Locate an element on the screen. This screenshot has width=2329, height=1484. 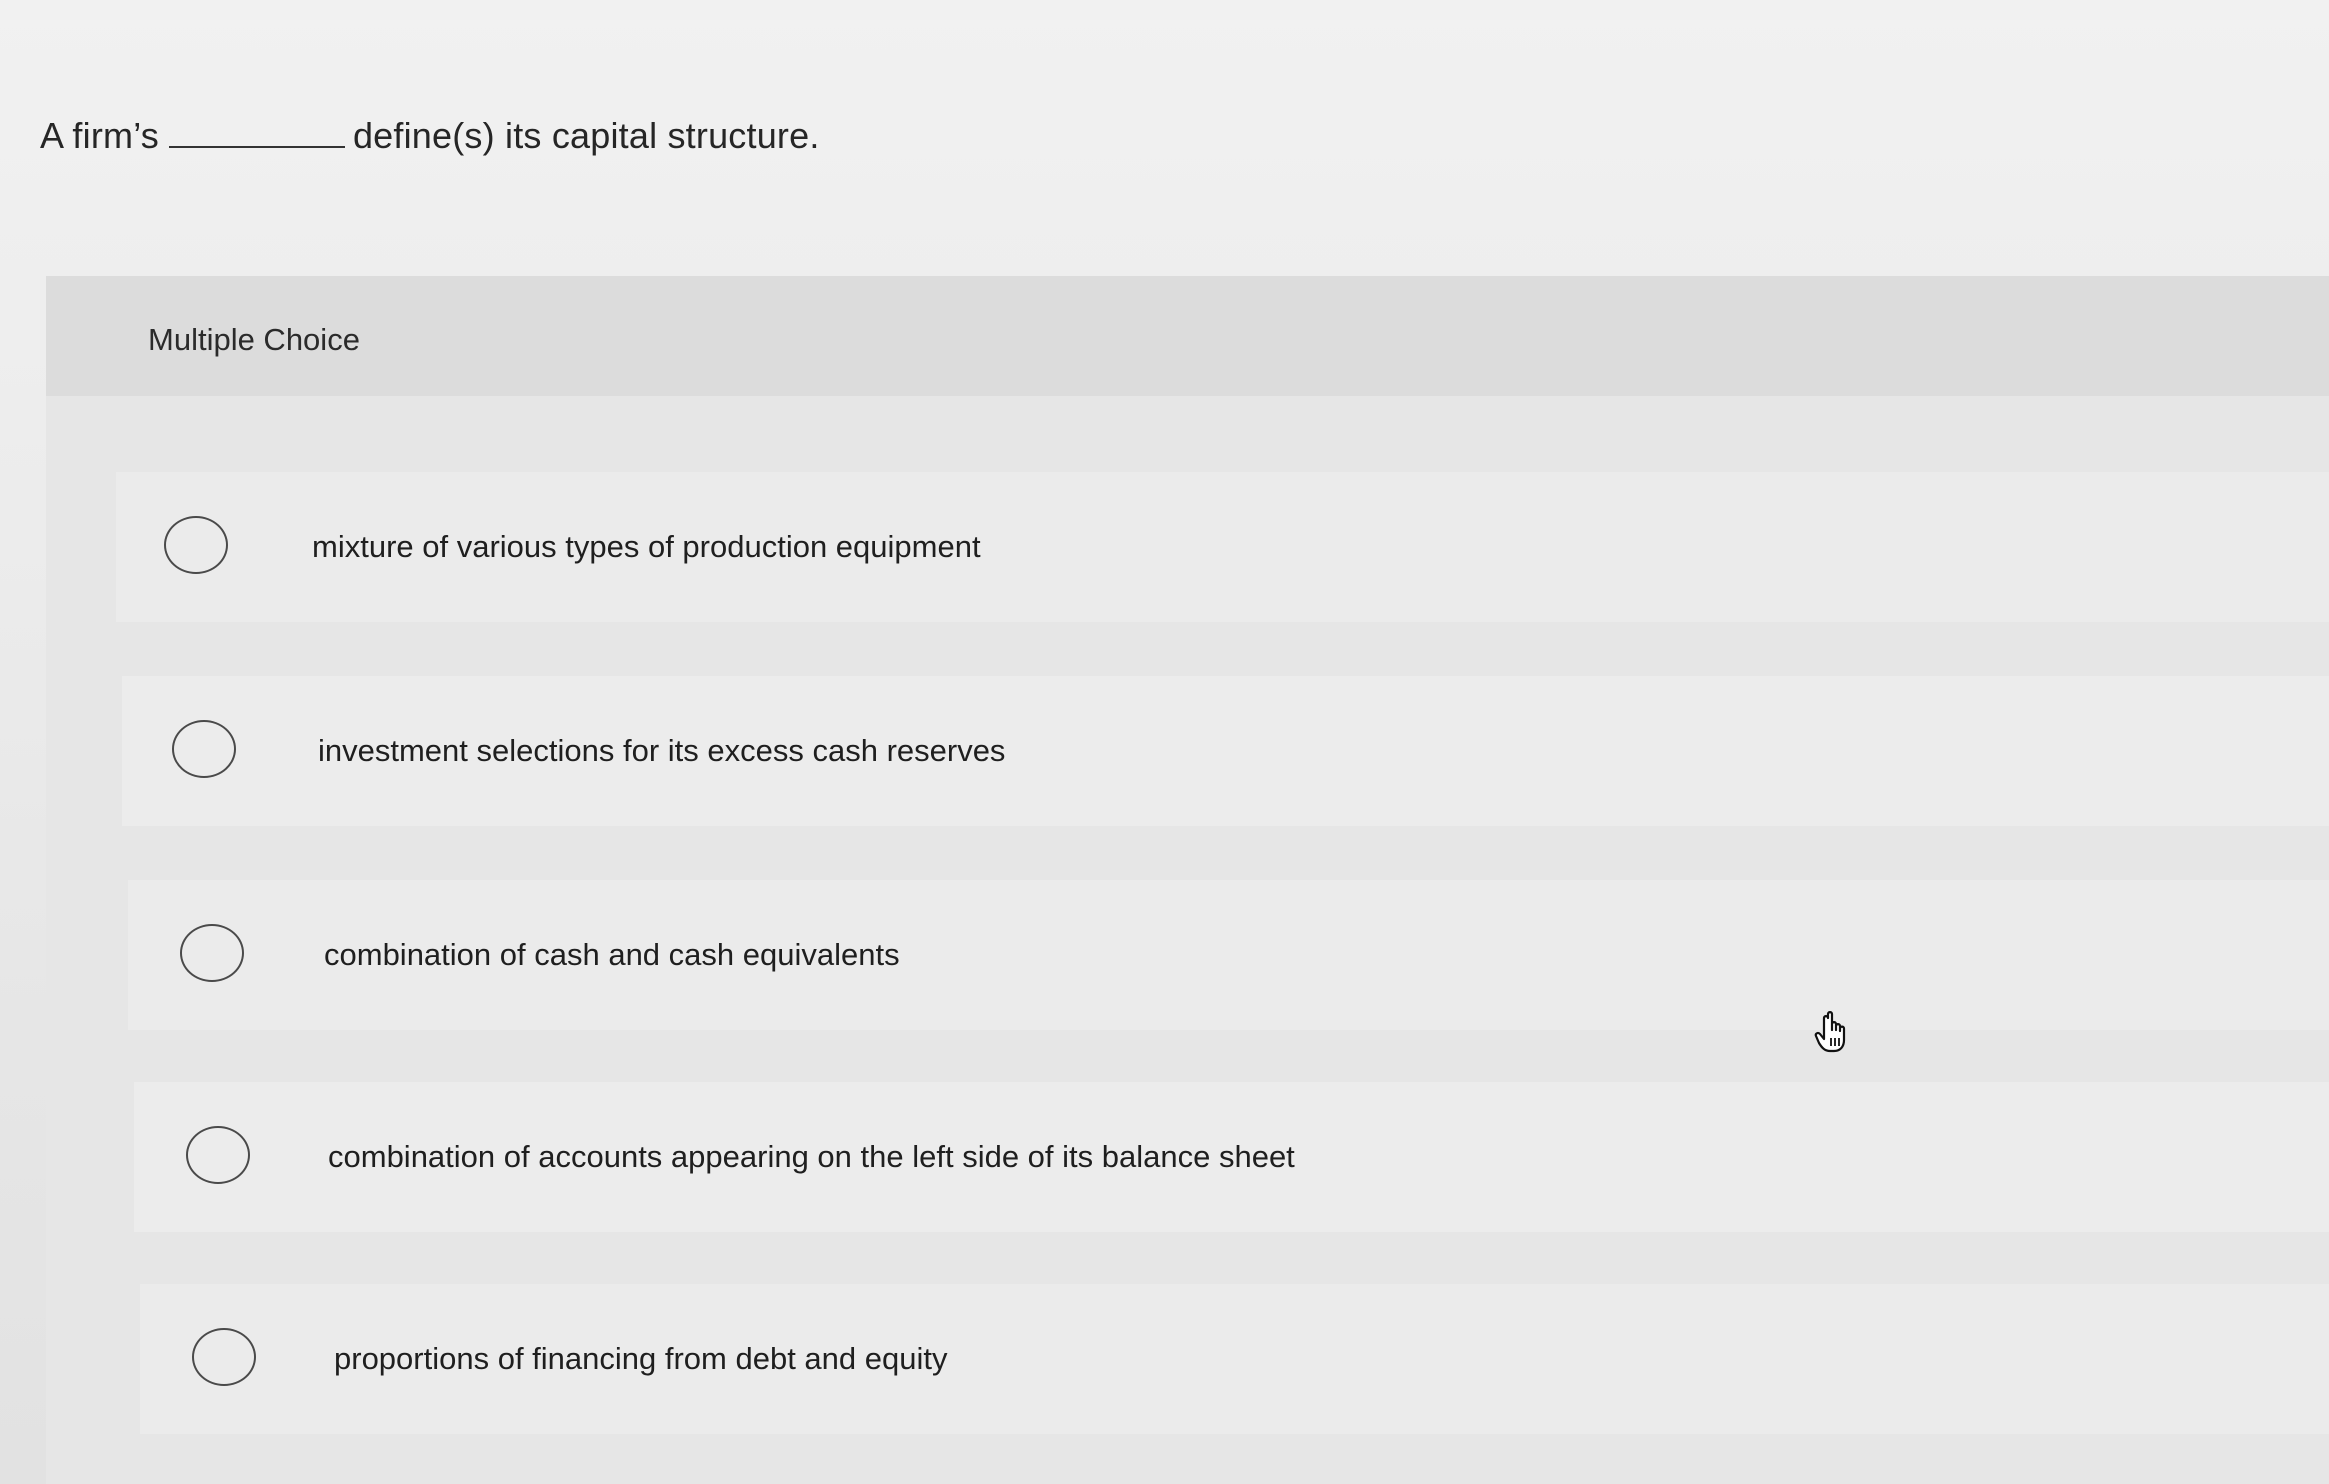
choice-option-3: combination of cash and cash equivalents is located at coordinates (1228, 955).